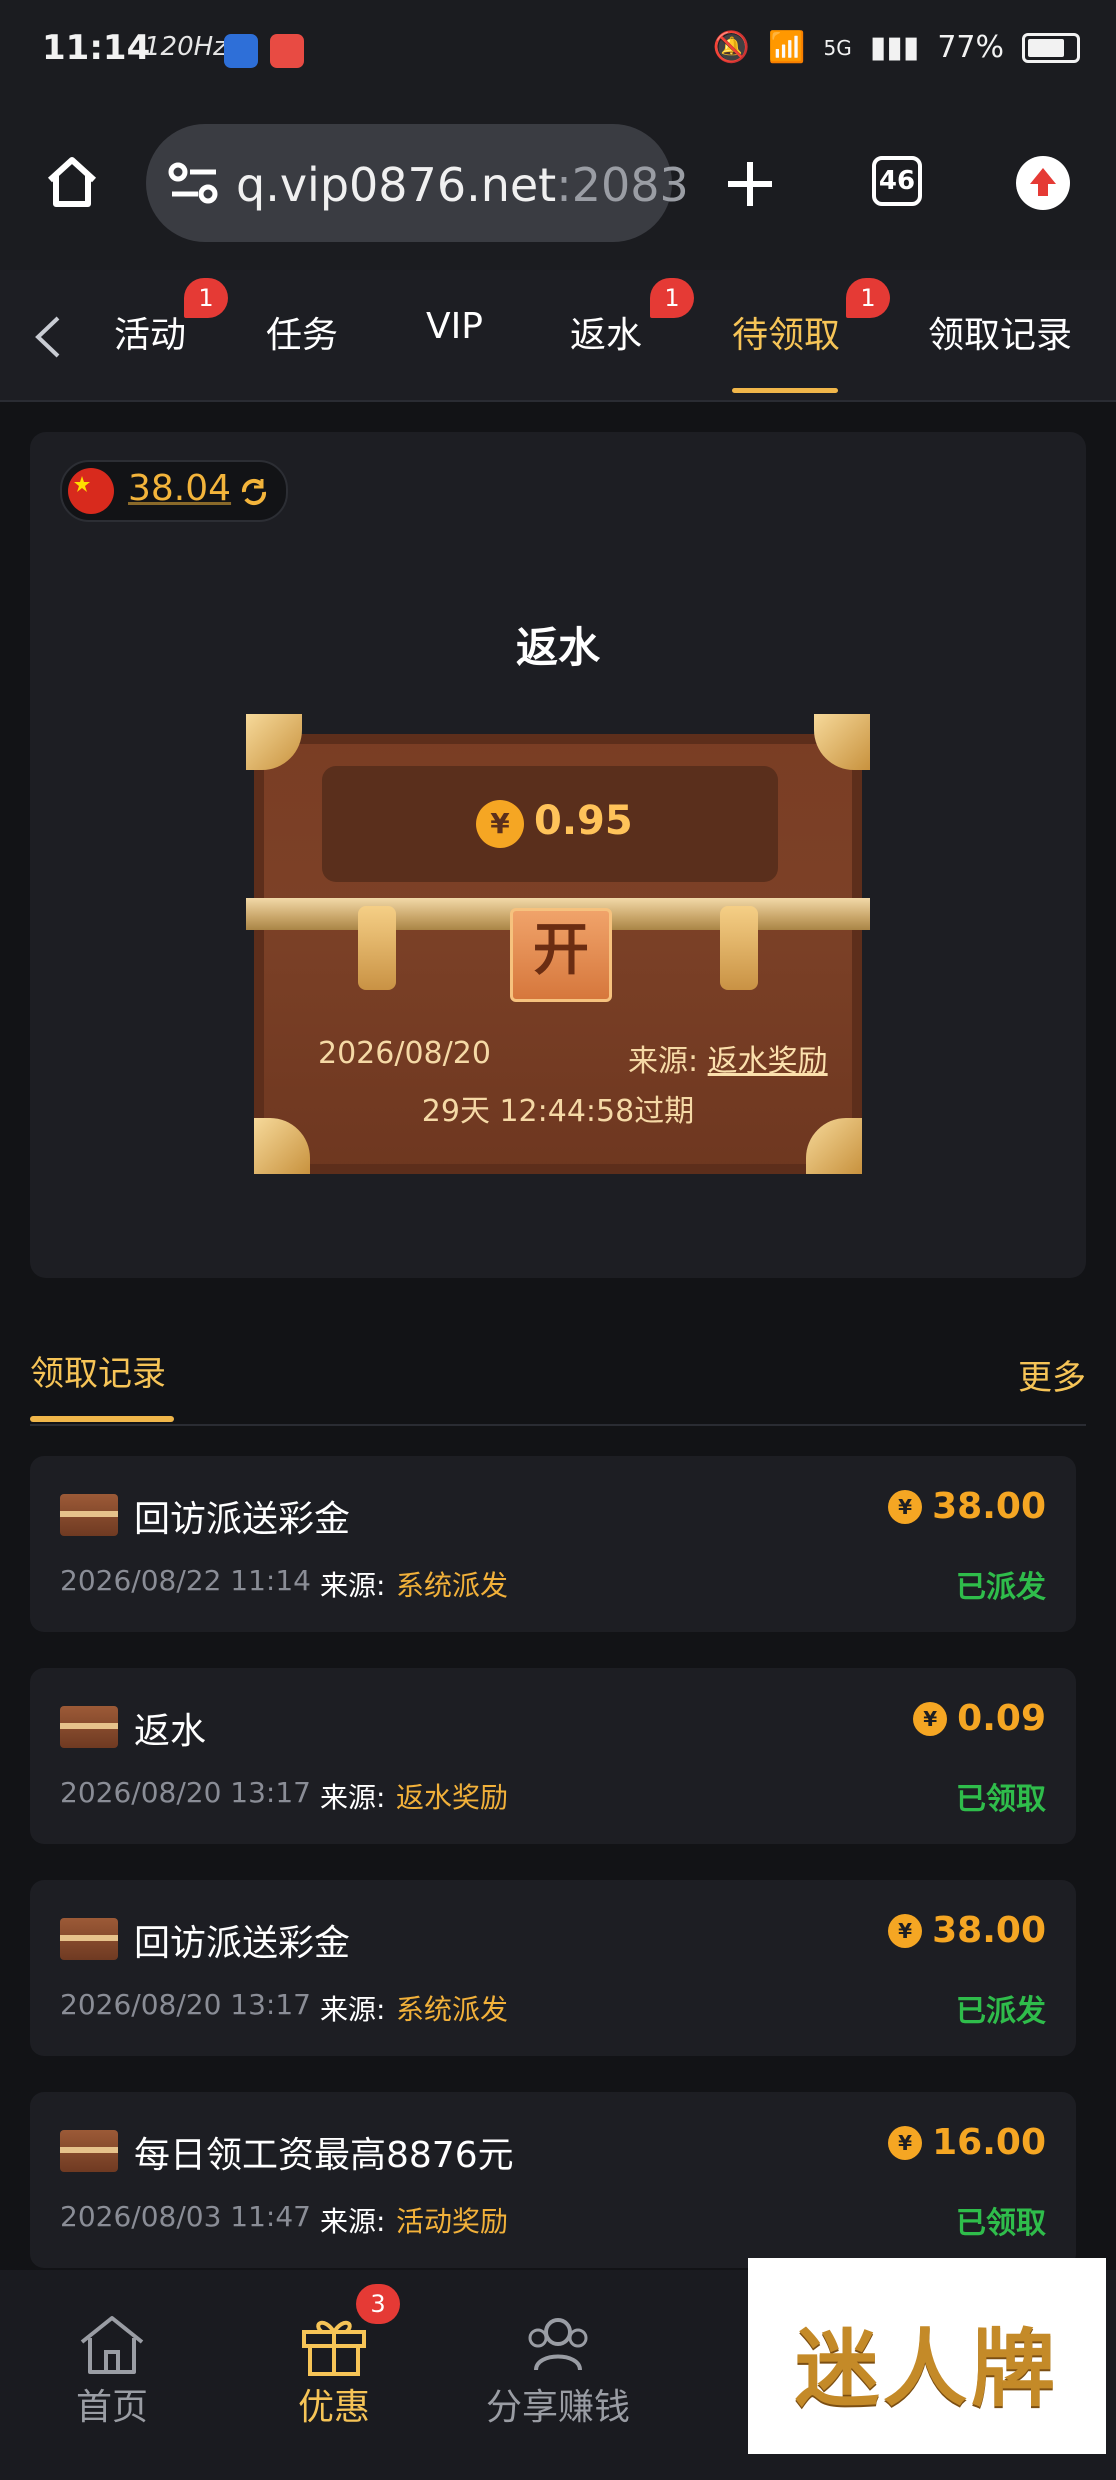 The height and width of the screenshot is (2480, 1116). Describe the element at coordinates (180, 488) in the screenshot. I see `balance-amount: 38.04` at that location.